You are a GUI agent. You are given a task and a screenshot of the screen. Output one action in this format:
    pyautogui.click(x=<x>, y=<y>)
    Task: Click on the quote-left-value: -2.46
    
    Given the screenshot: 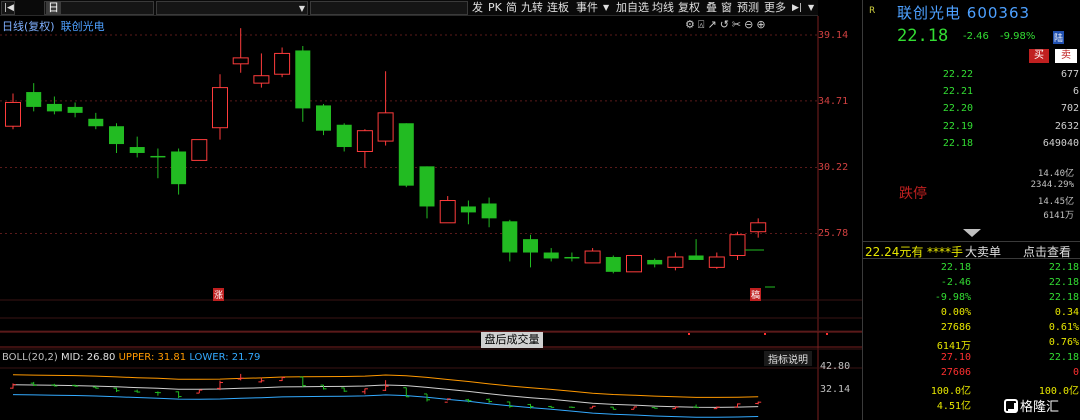 What is the action you would take?
    pyautogui.click(x=955, y=282)
    